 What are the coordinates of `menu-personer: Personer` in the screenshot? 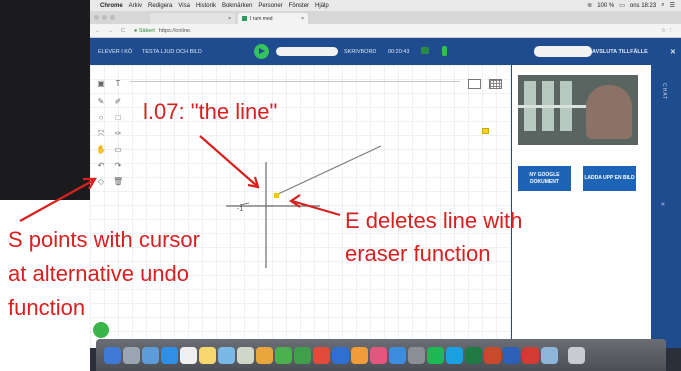 It's located at (270, 6).